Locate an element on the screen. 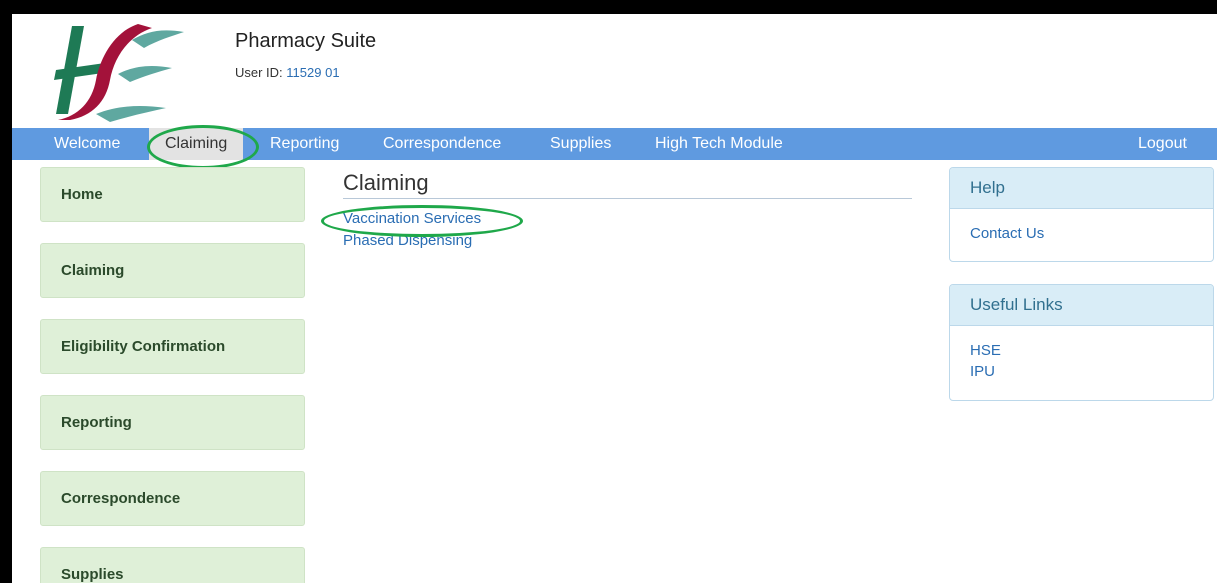 This screenshot has width=1217, height=583. nav-claiming: Claiming is located at coordinates (196, 144).